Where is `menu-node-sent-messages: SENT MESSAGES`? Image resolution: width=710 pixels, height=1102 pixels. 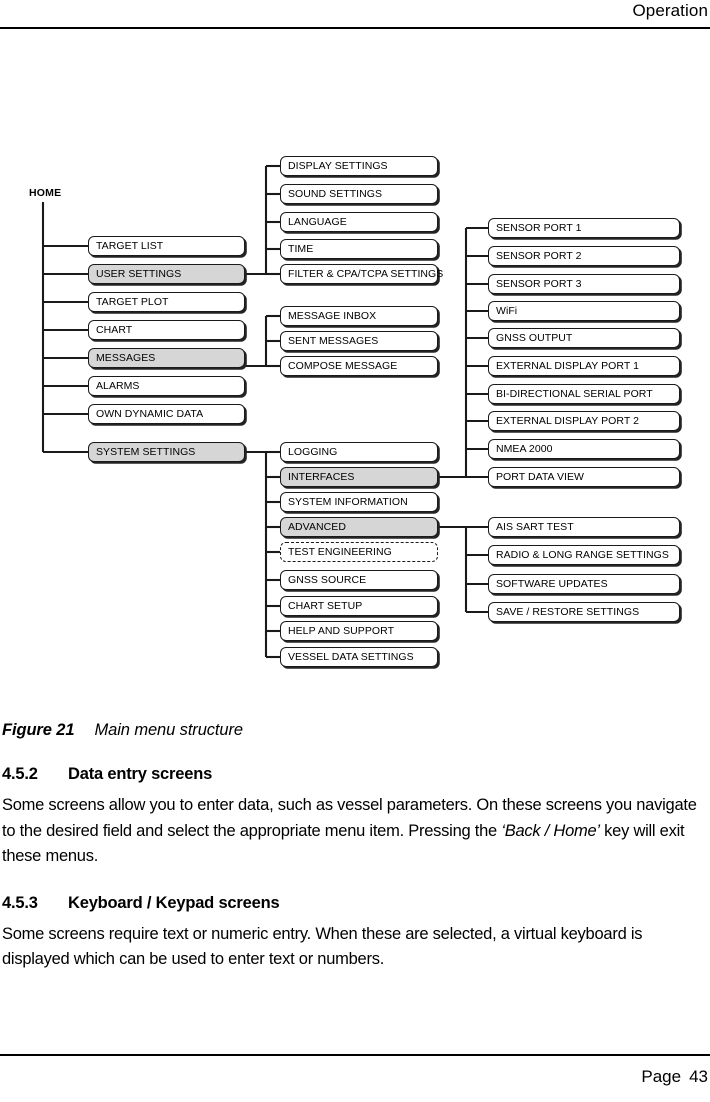
menu-node-sent-messages: SENT MESSAGES is located at coordinates (359, 341).